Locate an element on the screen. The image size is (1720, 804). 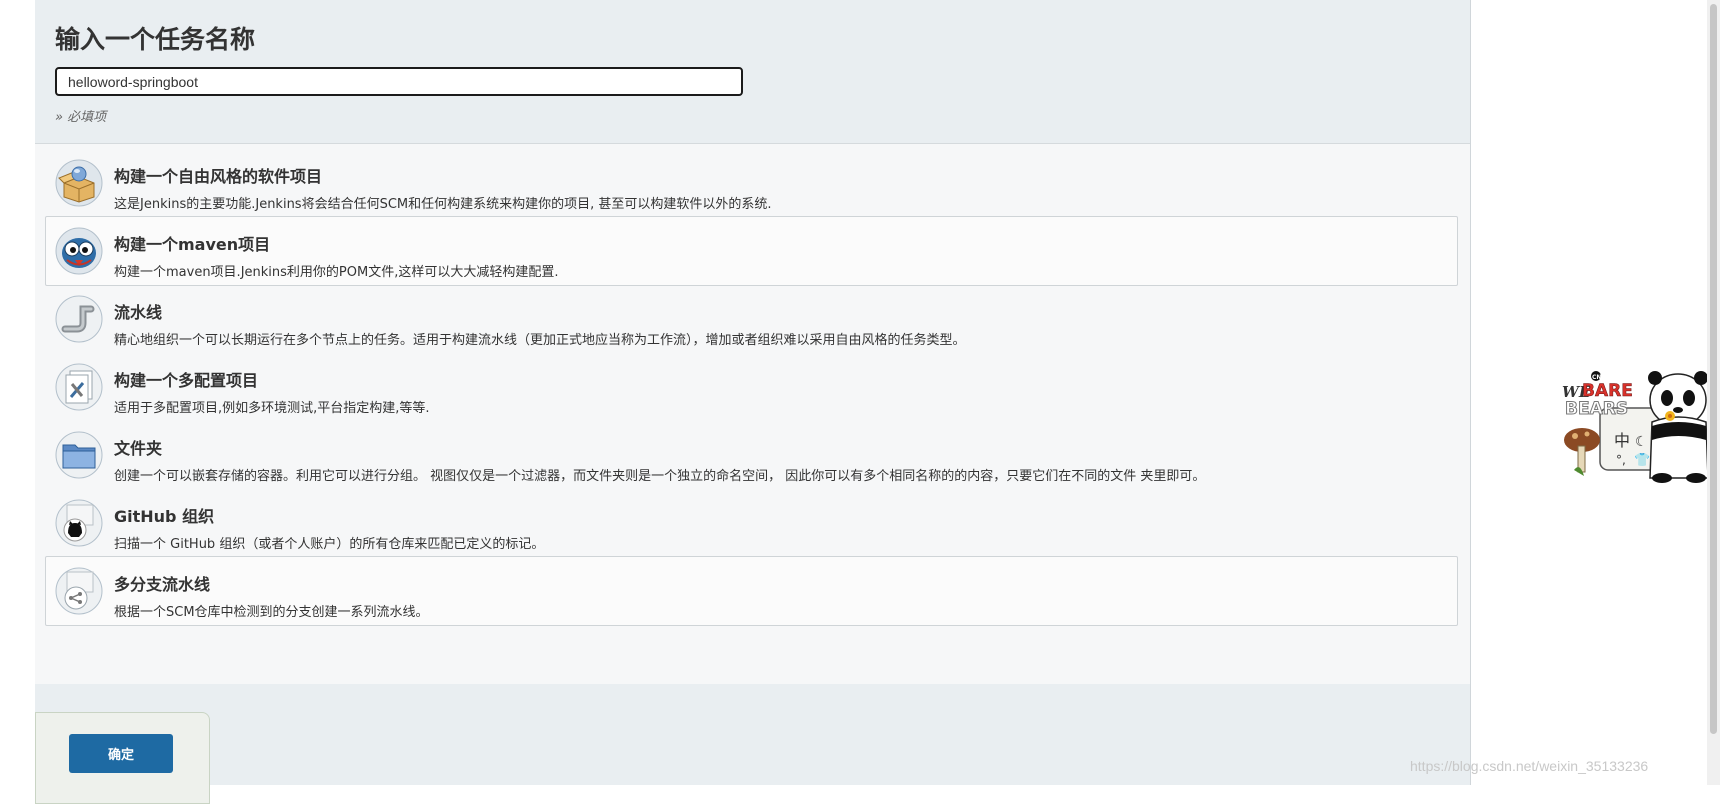
mascot-logo-bare: BARE is located at coordinates (1607, 391).